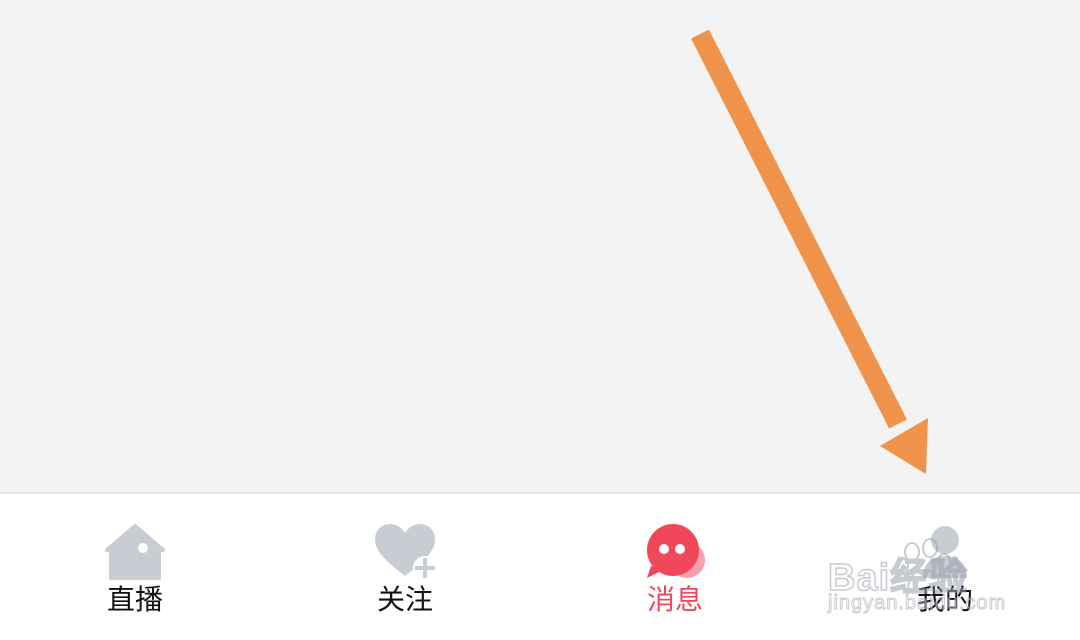 The image size is (1080, 640). Describe the element at coordinates (406, 552) in the screenshot. I see `heart-plus-icon` at that location.